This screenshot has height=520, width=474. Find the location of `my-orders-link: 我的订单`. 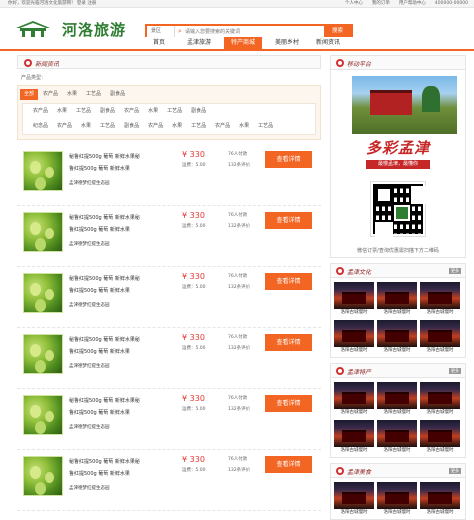

my-orders-link: 我的订单 is located at coordinates (381, 4).